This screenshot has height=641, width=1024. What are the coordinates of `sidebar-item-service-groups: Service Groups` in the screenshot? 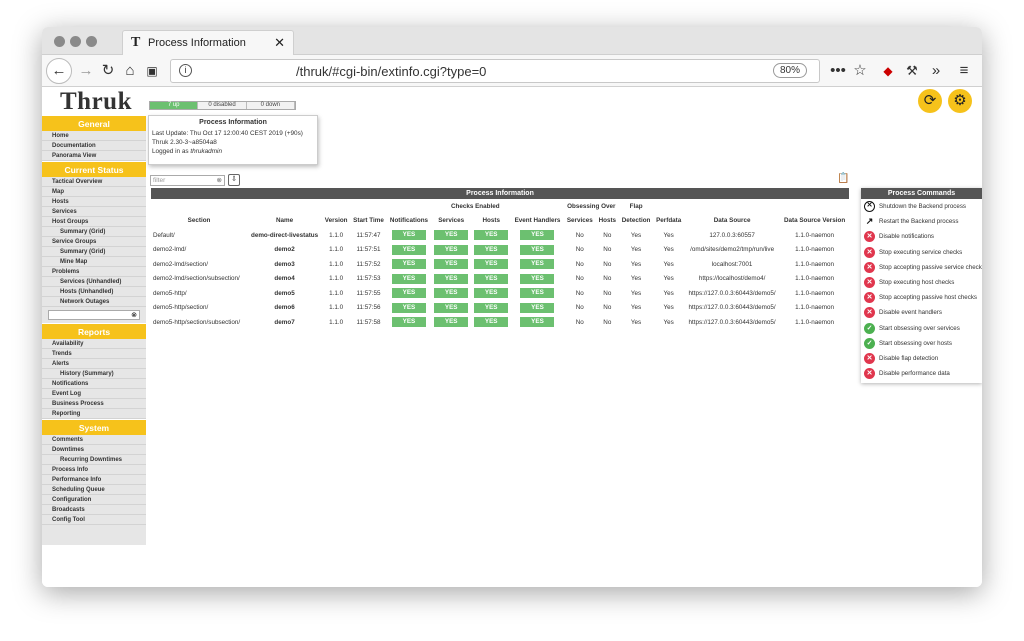 It's located at (94, 242).